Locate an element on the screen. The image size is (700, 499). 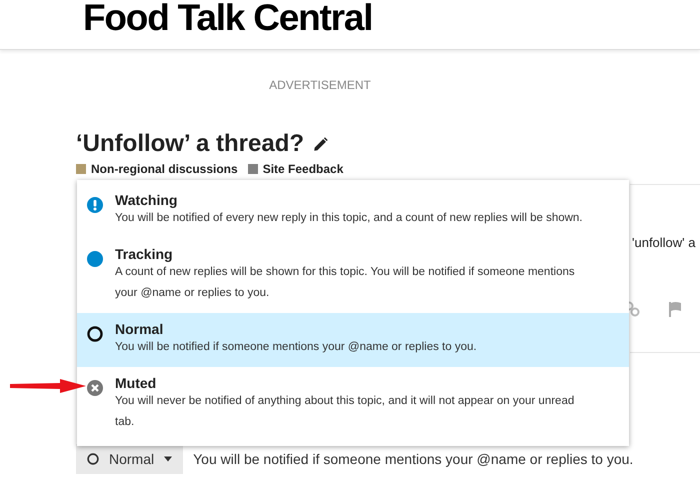
item-title: Normal is located at coordinates (139, 329).